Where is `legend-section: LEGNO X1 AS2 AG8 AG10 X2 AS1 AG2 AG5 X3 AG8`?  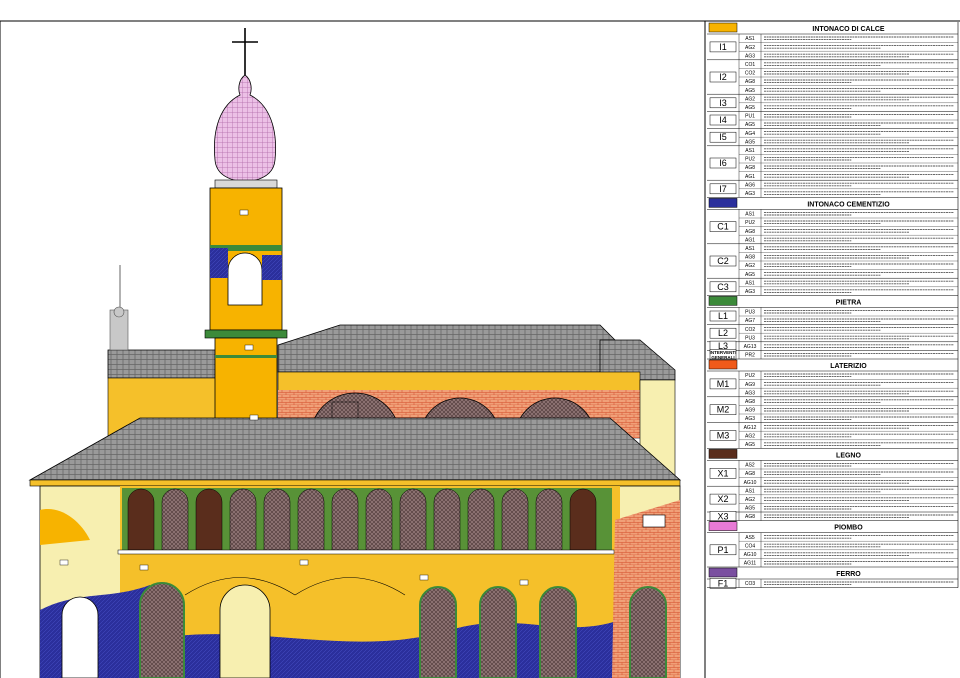 legend-section: LEGNO X1 AS2 AG8 AG10 X2 AS1 AG2 AG5 X3 AG8 is located at coordinates (832, 485).